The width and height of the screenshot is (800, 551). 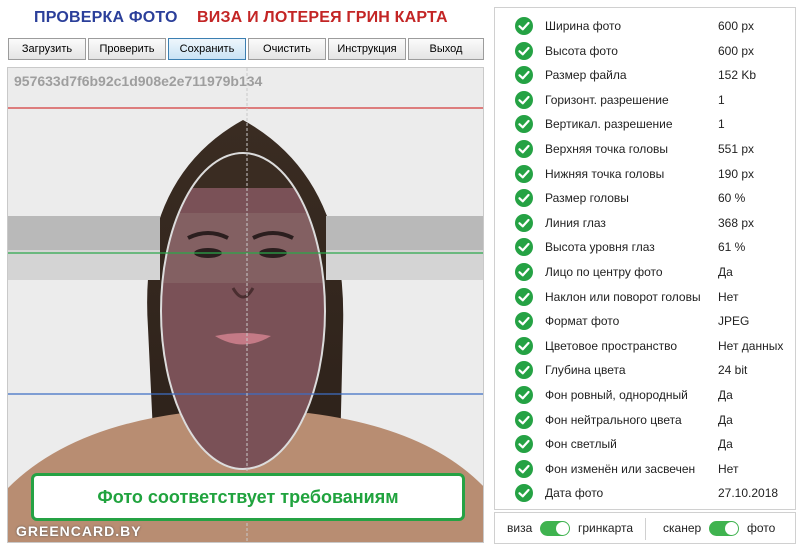 What do you see at coordinates (583, 26) in the screenshot?
I see `check-label: Ширина фото` at bounding box center [583, 26].